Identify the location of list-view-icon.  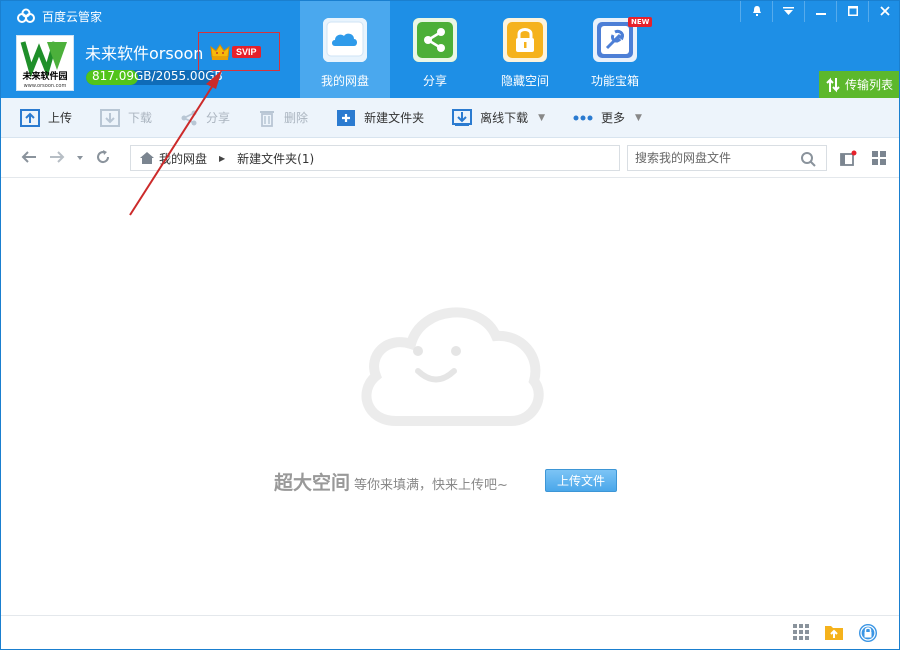
(848, 158).